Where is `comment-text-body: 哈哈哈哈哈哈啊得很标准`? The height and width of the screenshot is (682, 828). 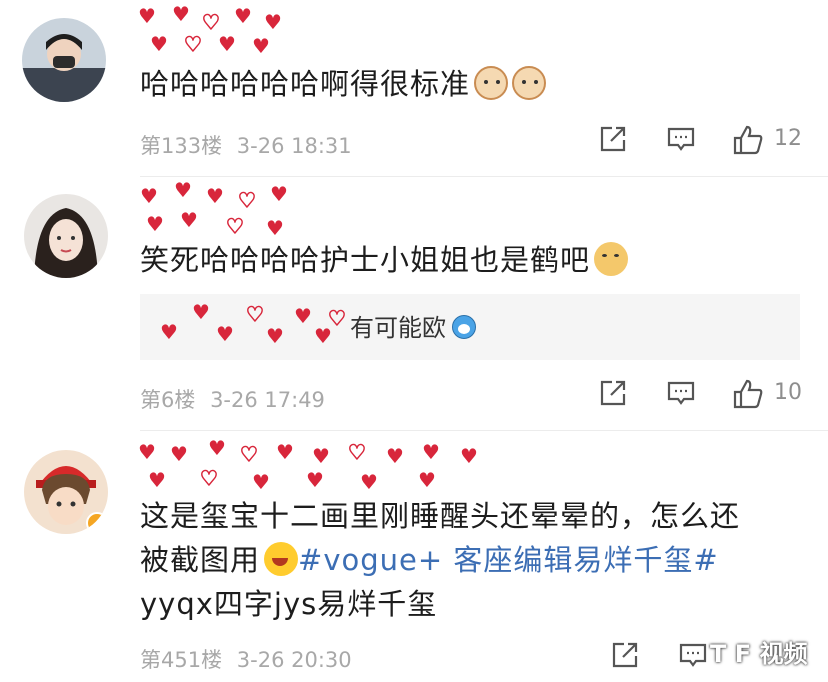 comment-text-body: 哈哈哈哈哈哈啊得很标准 is located at coordinates (305, 84).